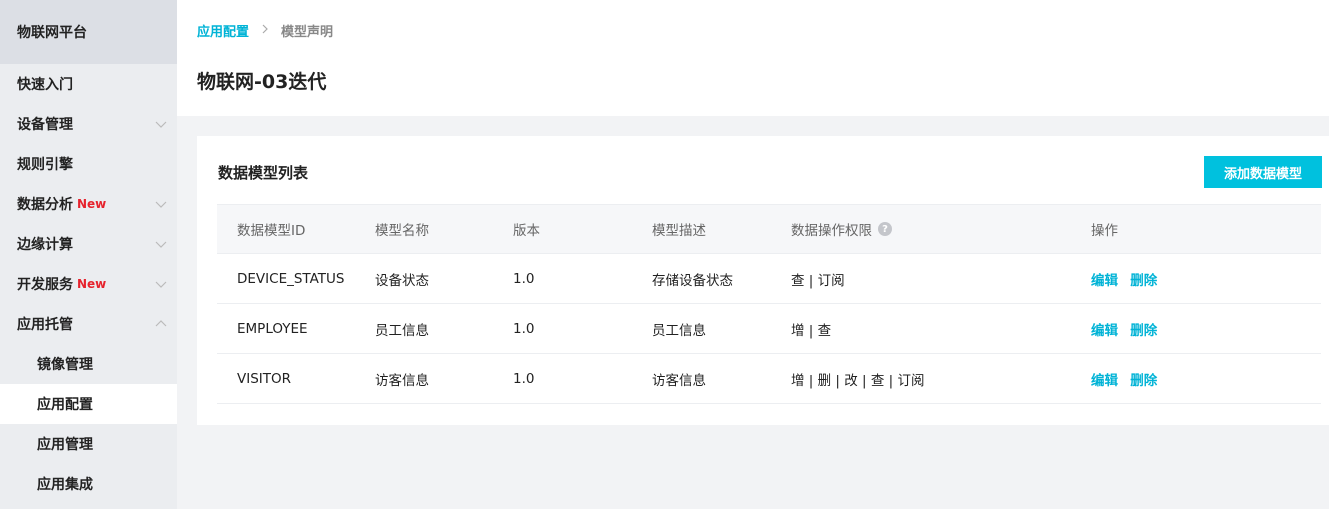 The width and height of the screenshot is (1329, 509). I want to click on sidebar-item-label: 应用托管, so click(45, 325).